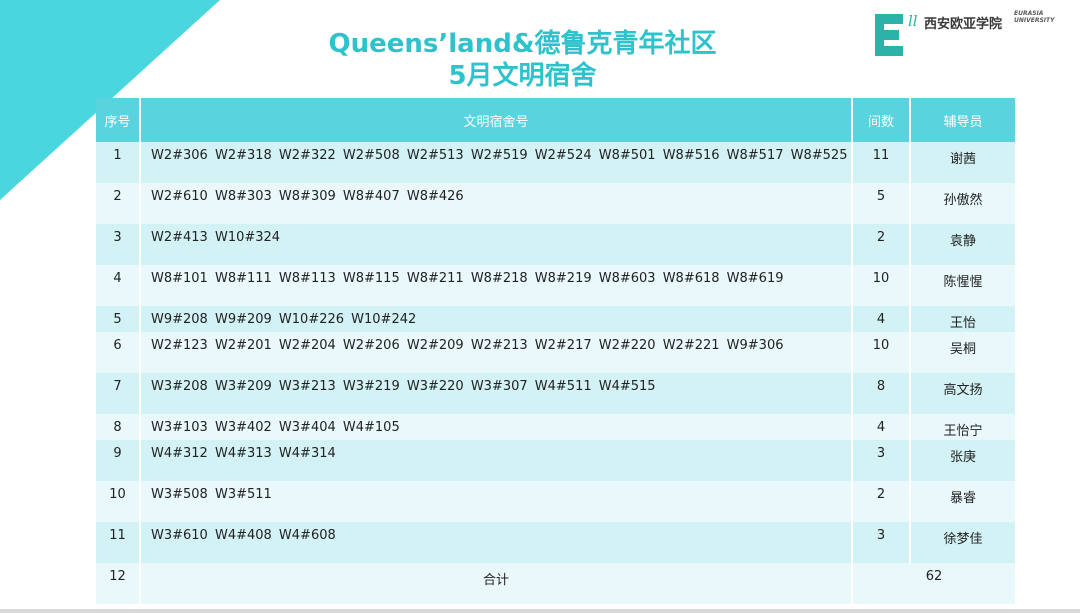  Describe the element at coordinates (118, 501) in the screenshot. I see `cell-no: 10` at that location.